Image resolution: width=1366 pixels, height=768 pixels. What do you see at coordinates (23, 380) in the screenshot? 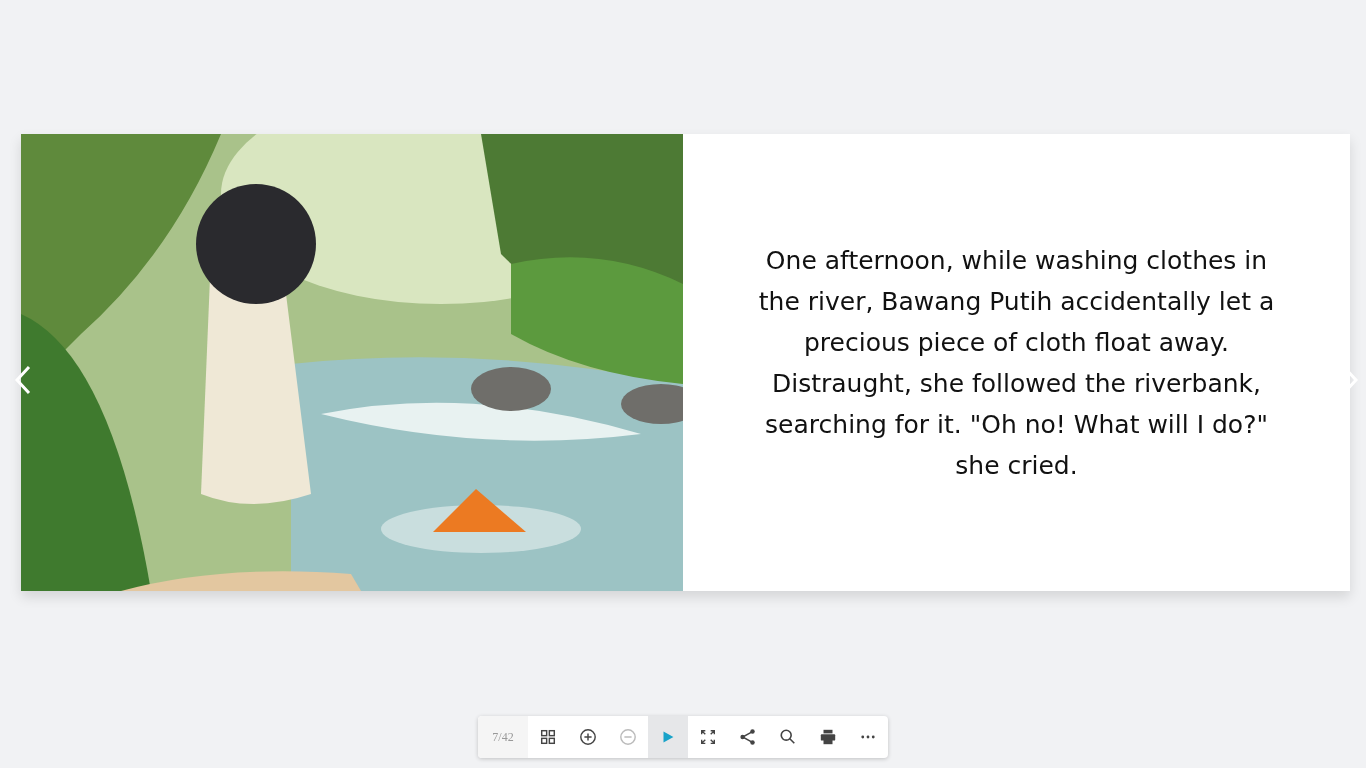
I see `previous-page-icon` at bounding box center [23, 380].